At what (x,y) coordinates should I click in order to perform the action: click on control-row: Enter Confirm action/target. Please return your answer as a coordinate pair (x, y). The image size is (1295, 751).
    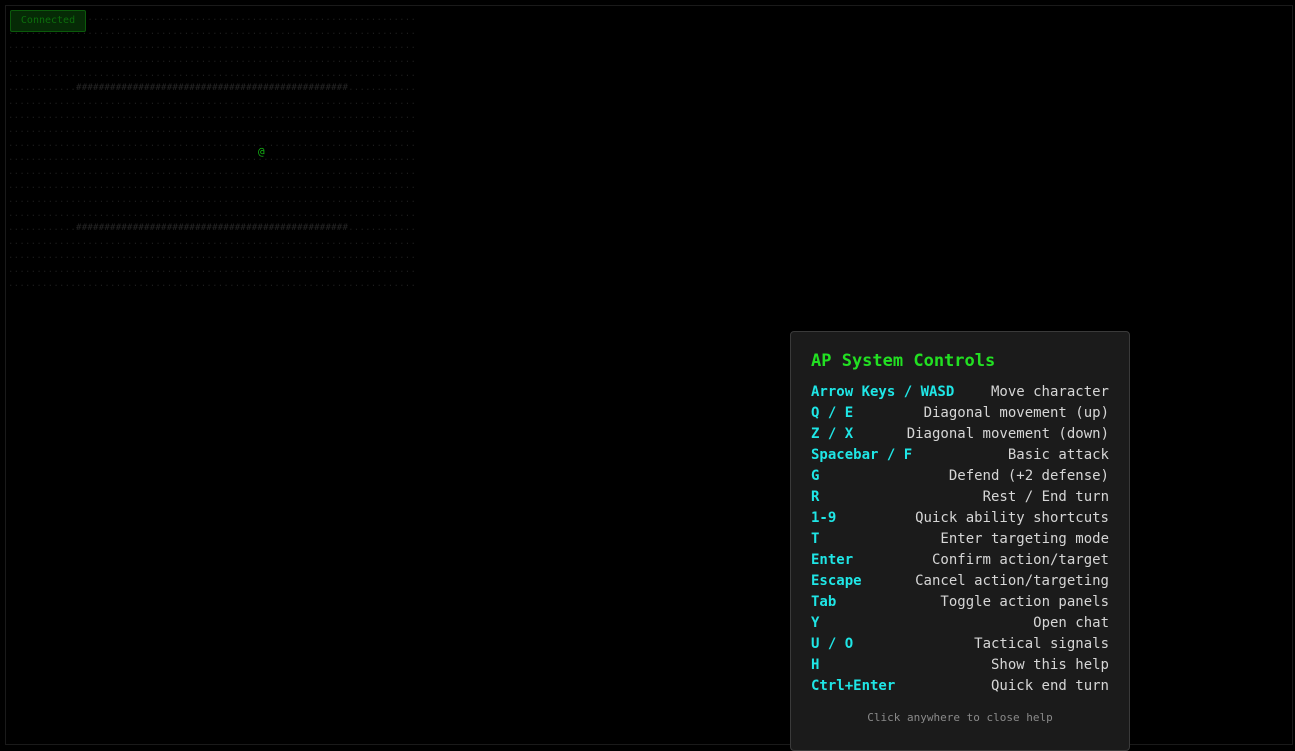
    Looking at the image, I should click on (960, 560).